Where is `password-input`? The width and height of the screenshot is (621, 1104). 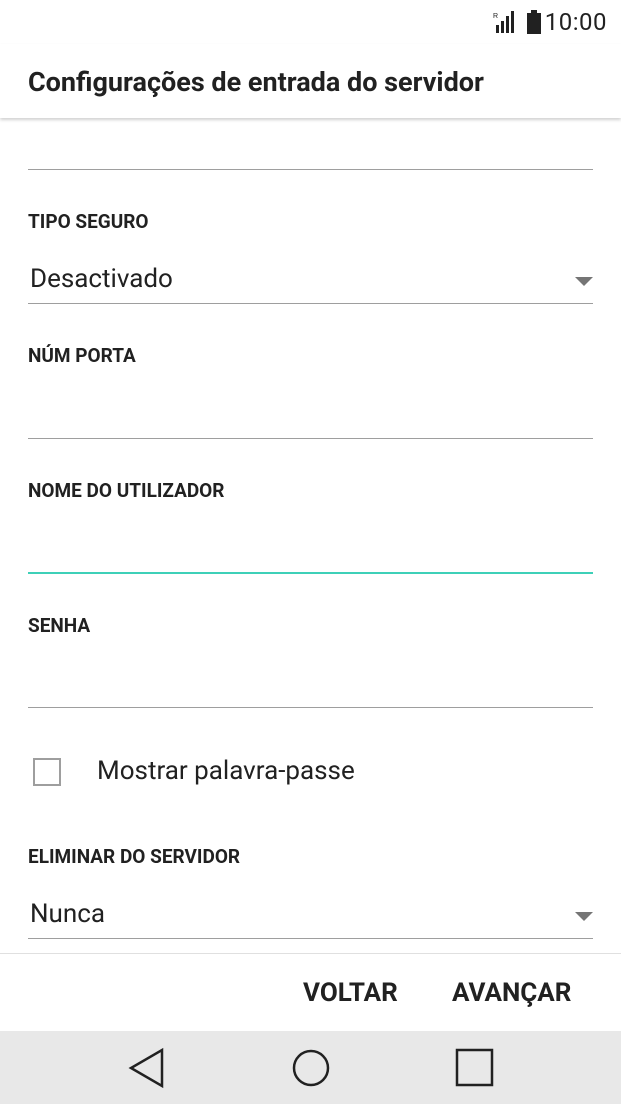
password-input is located at coordinates (310, 707).